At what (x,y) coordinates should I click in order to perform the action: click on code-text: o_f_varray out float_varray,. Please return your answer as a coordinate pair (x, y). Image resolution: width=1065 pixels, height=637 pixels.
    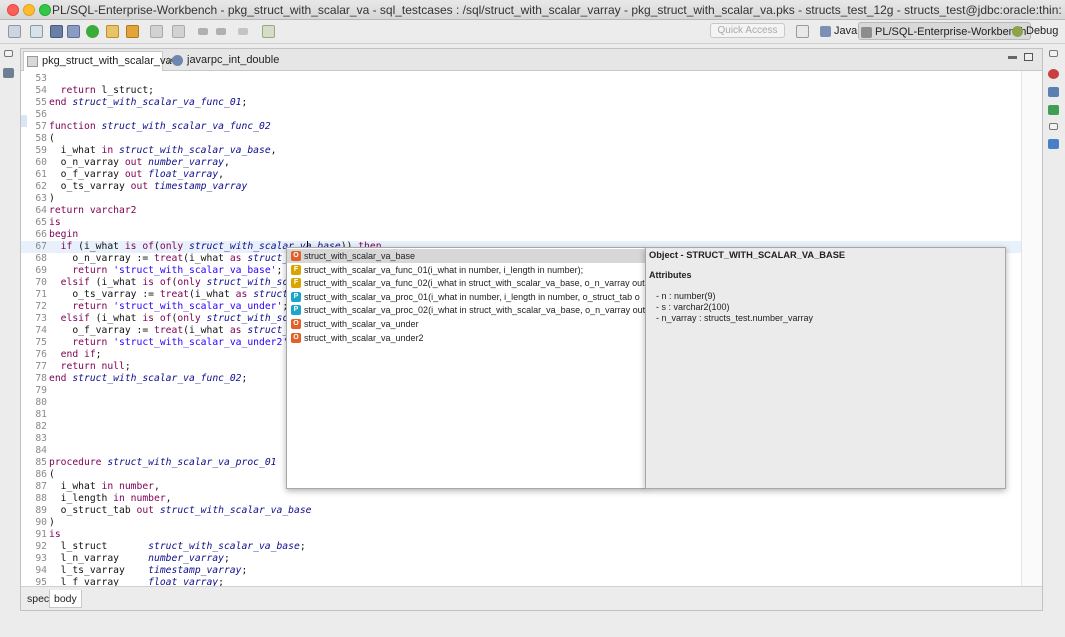
    Looking at the image, I should click on (136, 175).